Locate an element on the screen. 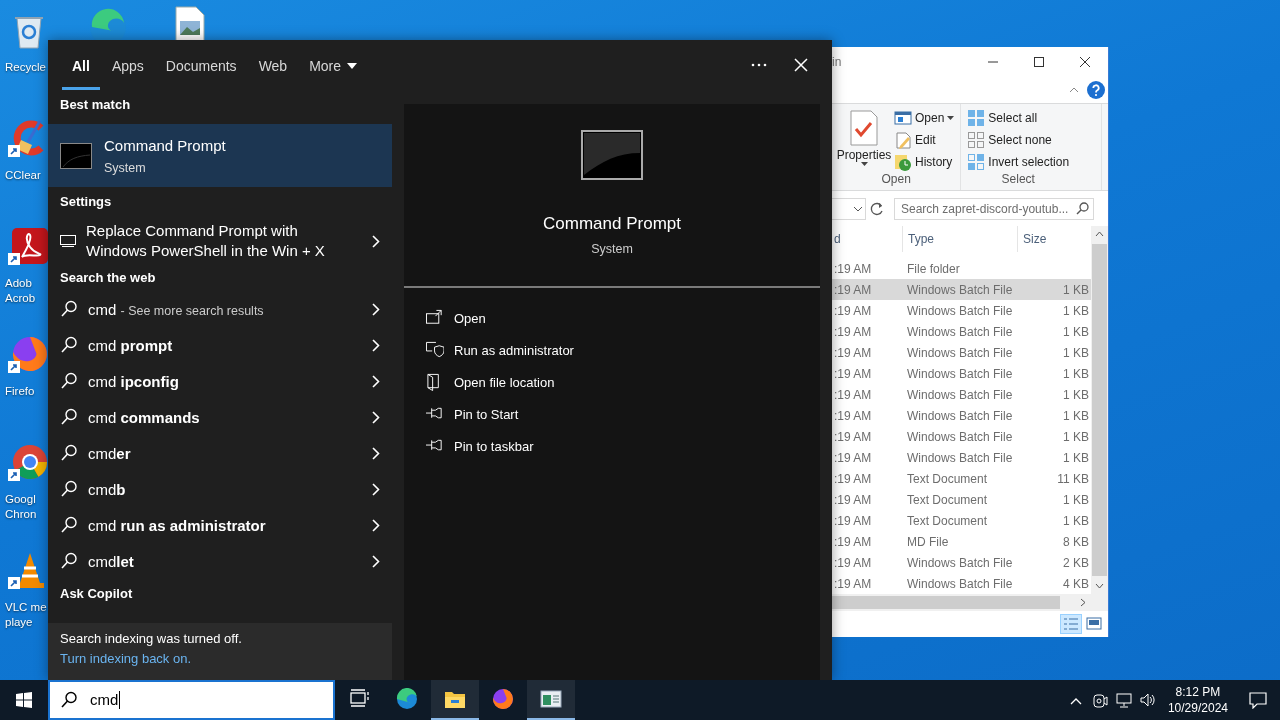  web-search-result: cmd prompt is located at coordinates (220, 345).